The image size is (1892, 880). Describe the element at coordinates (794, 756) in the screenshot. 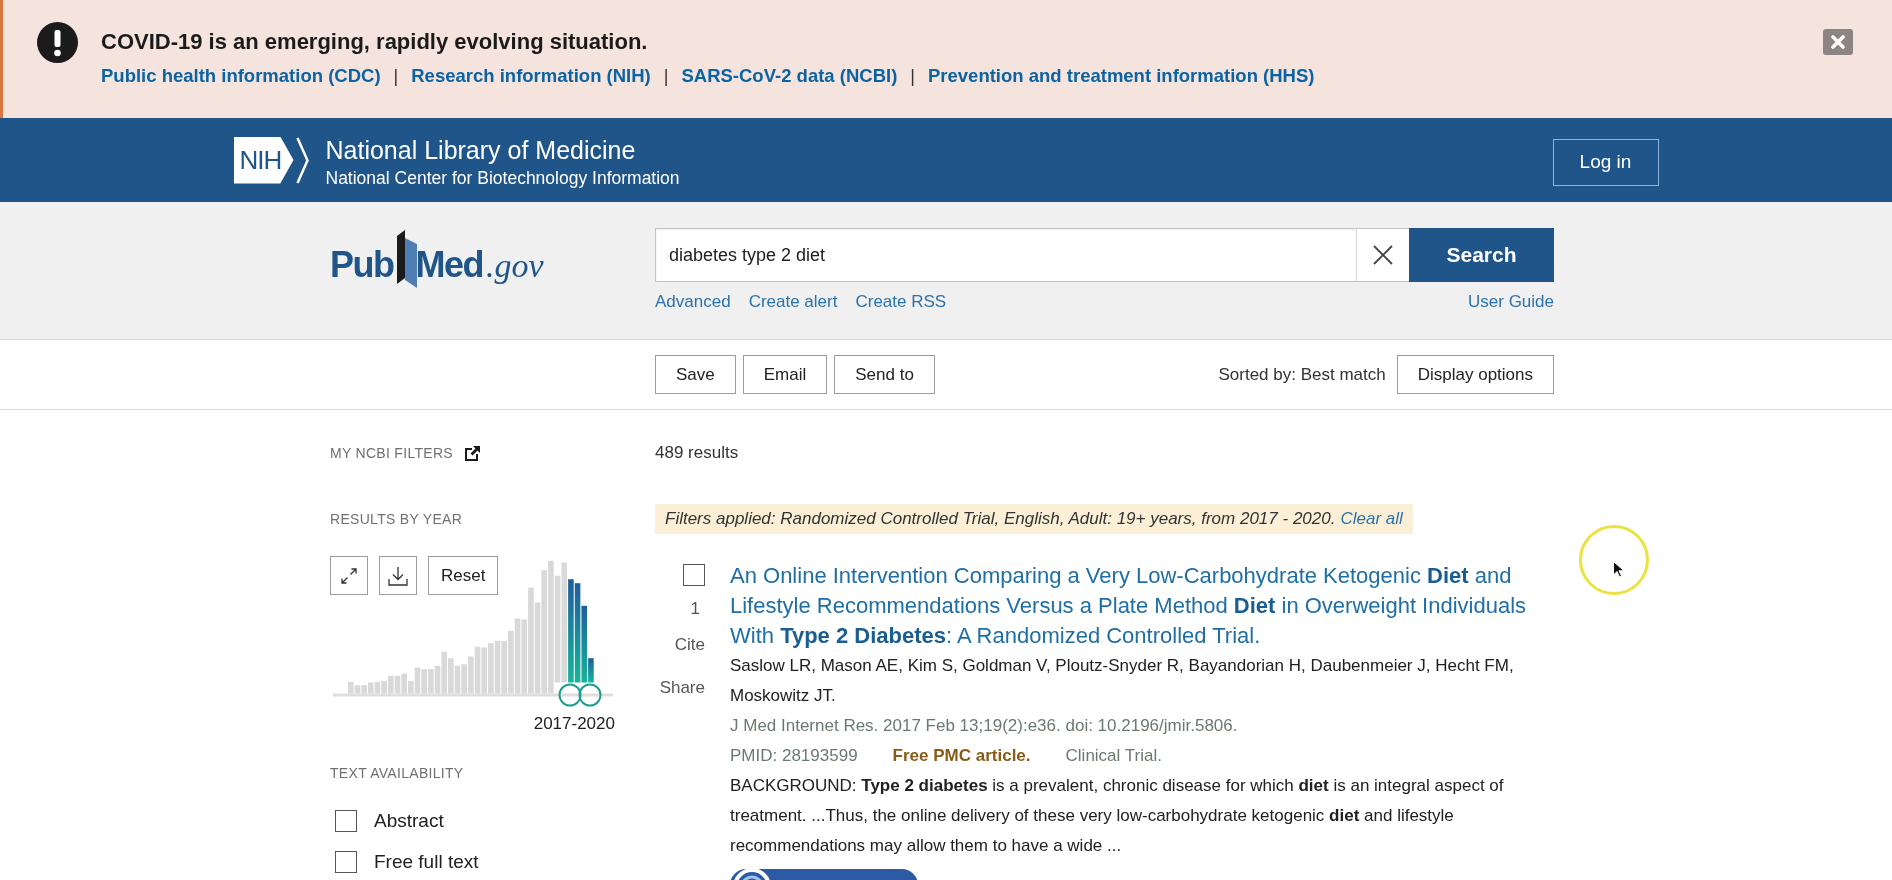

I see `result-pmid: PMID: 28193599` at that location.